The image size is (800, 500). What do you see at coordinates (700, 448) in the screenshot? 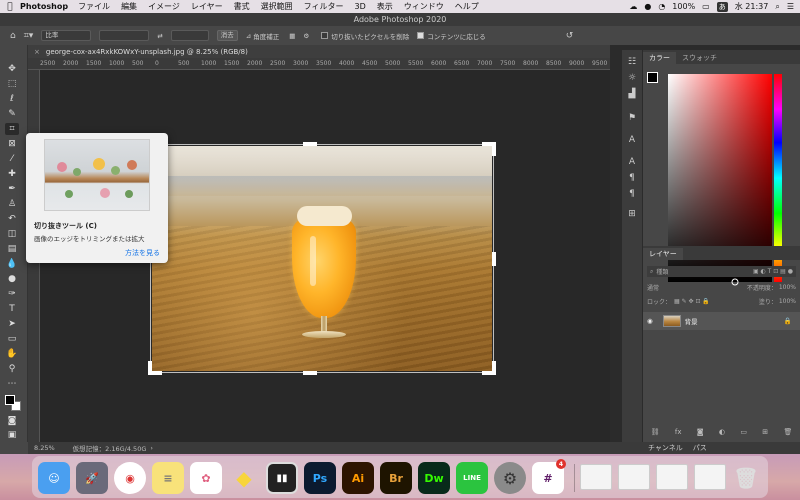
I see `tab-paths: パス` at bounding box center [700, 448].